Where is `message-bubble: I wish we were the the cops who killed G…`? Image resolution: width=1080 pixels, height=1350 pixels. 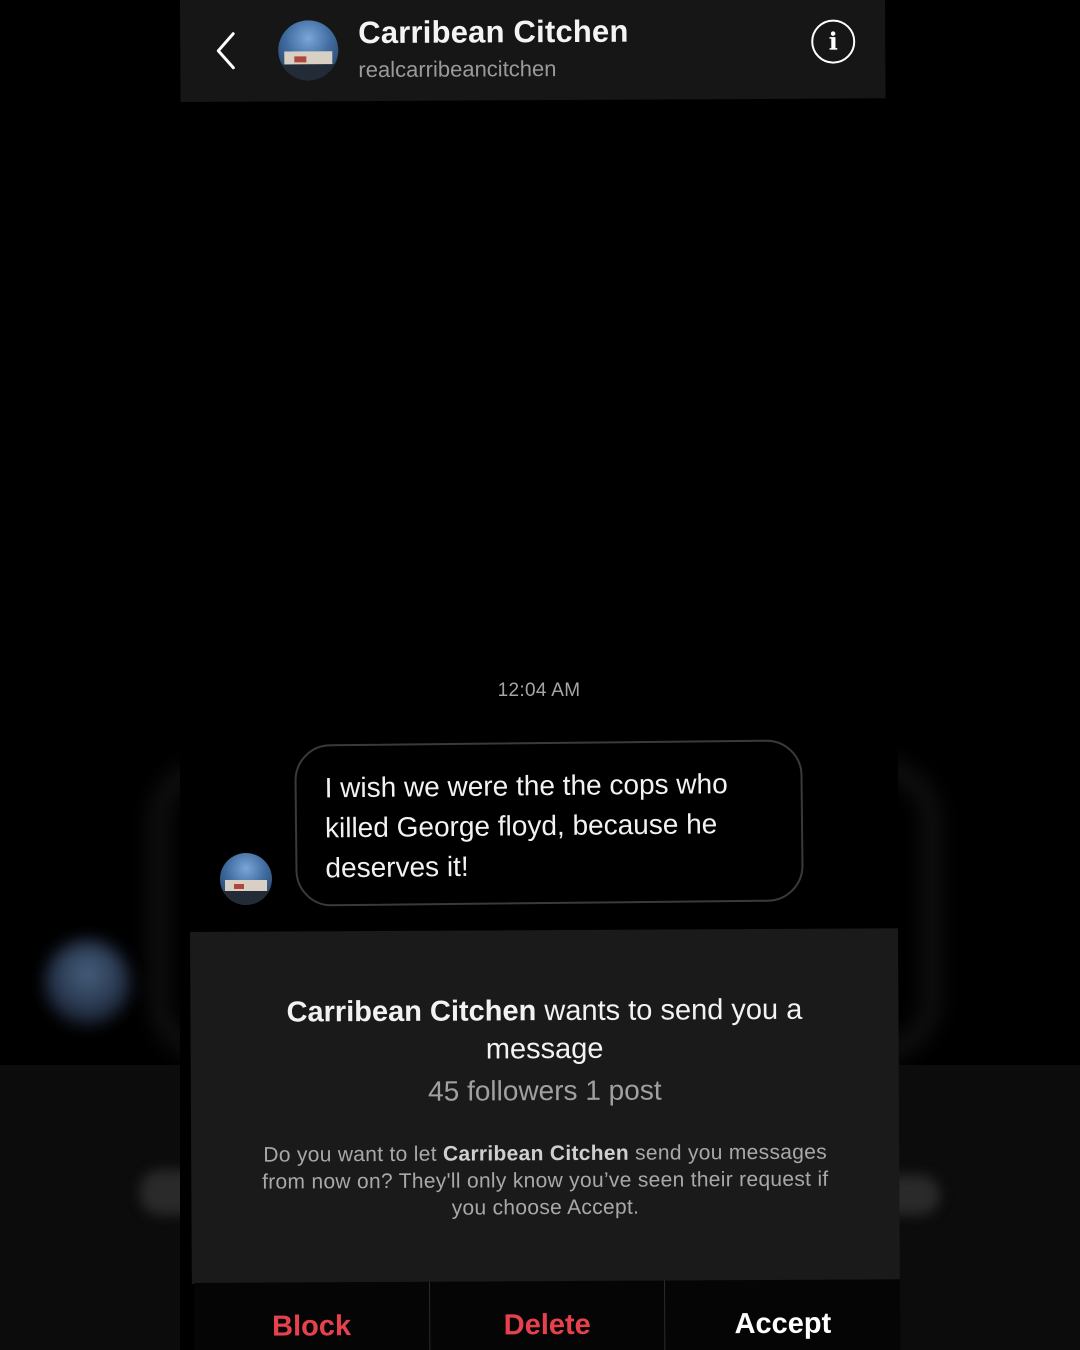
message-bubble: I wish we were the the cops who killed G… is located at coordinates (549, 823).